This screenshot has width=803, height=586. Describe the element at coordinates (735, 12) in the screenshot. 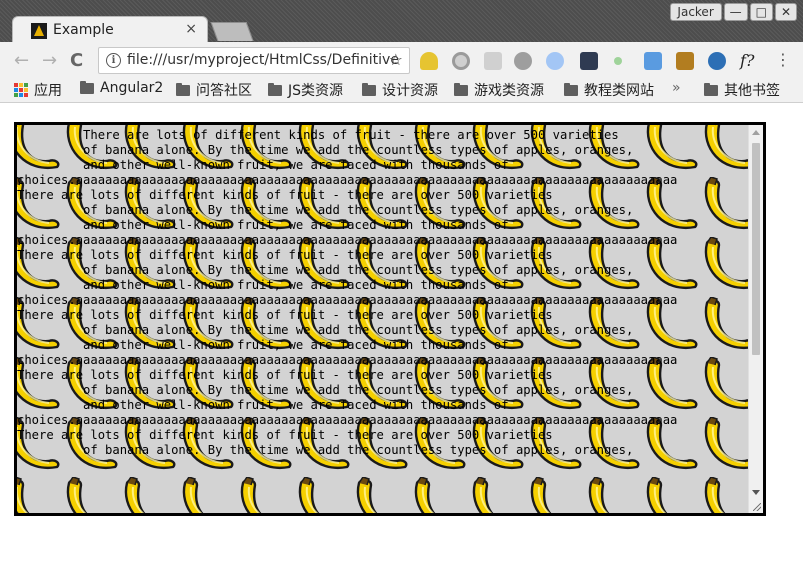

I see `minimize-button: —` at that location.